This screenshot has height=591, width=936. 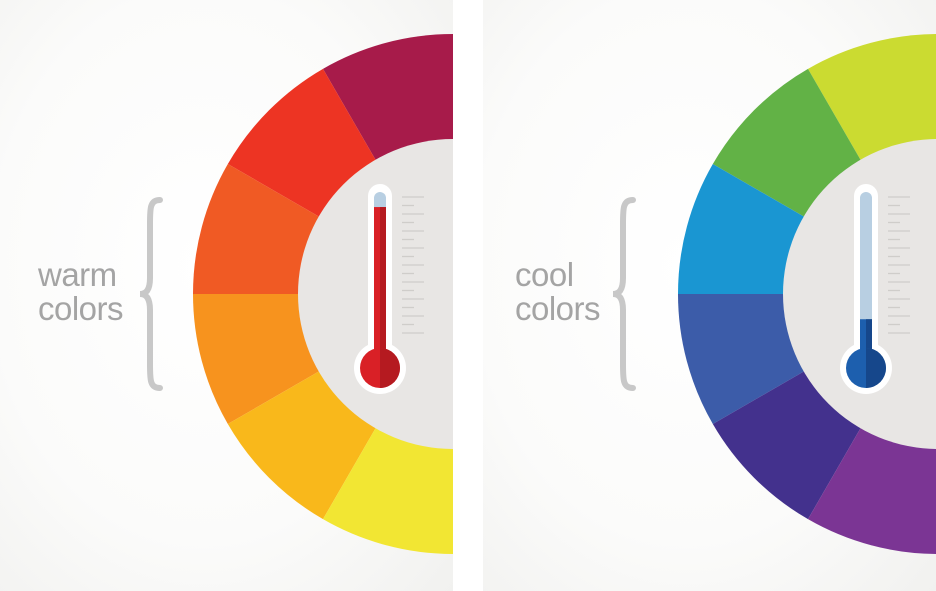 What do you see at coordinates (624, 294) in the screenshot?
I see `cool-brace-icon` at bounding box center [624, 294].